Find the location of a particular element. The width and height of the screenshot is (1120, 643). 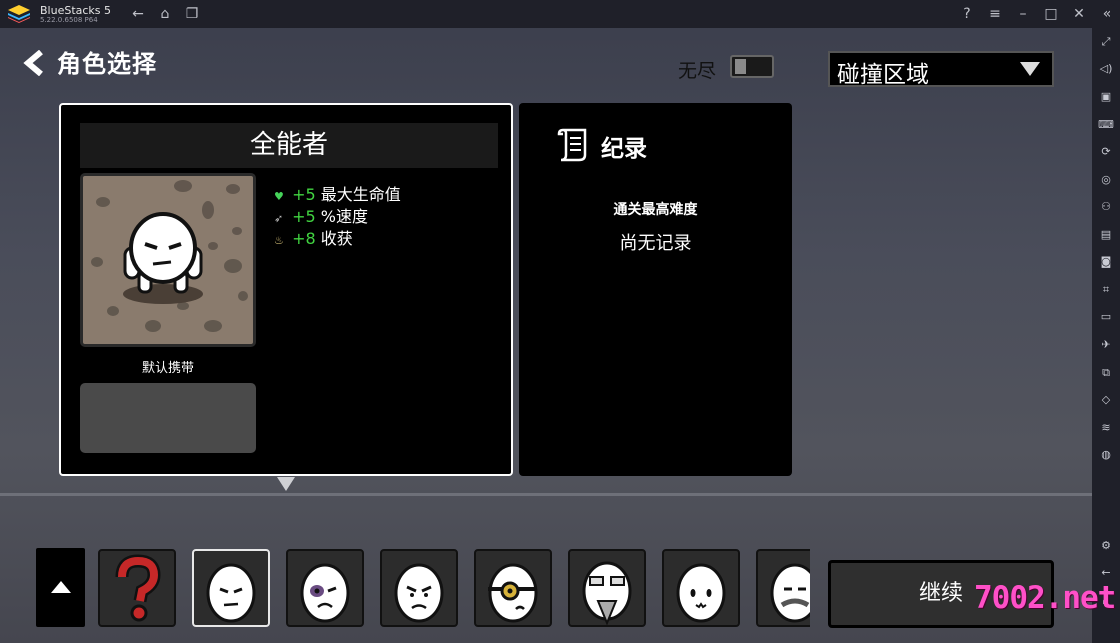

volume-icon: ◁) is located at coordinates (1106, 69).